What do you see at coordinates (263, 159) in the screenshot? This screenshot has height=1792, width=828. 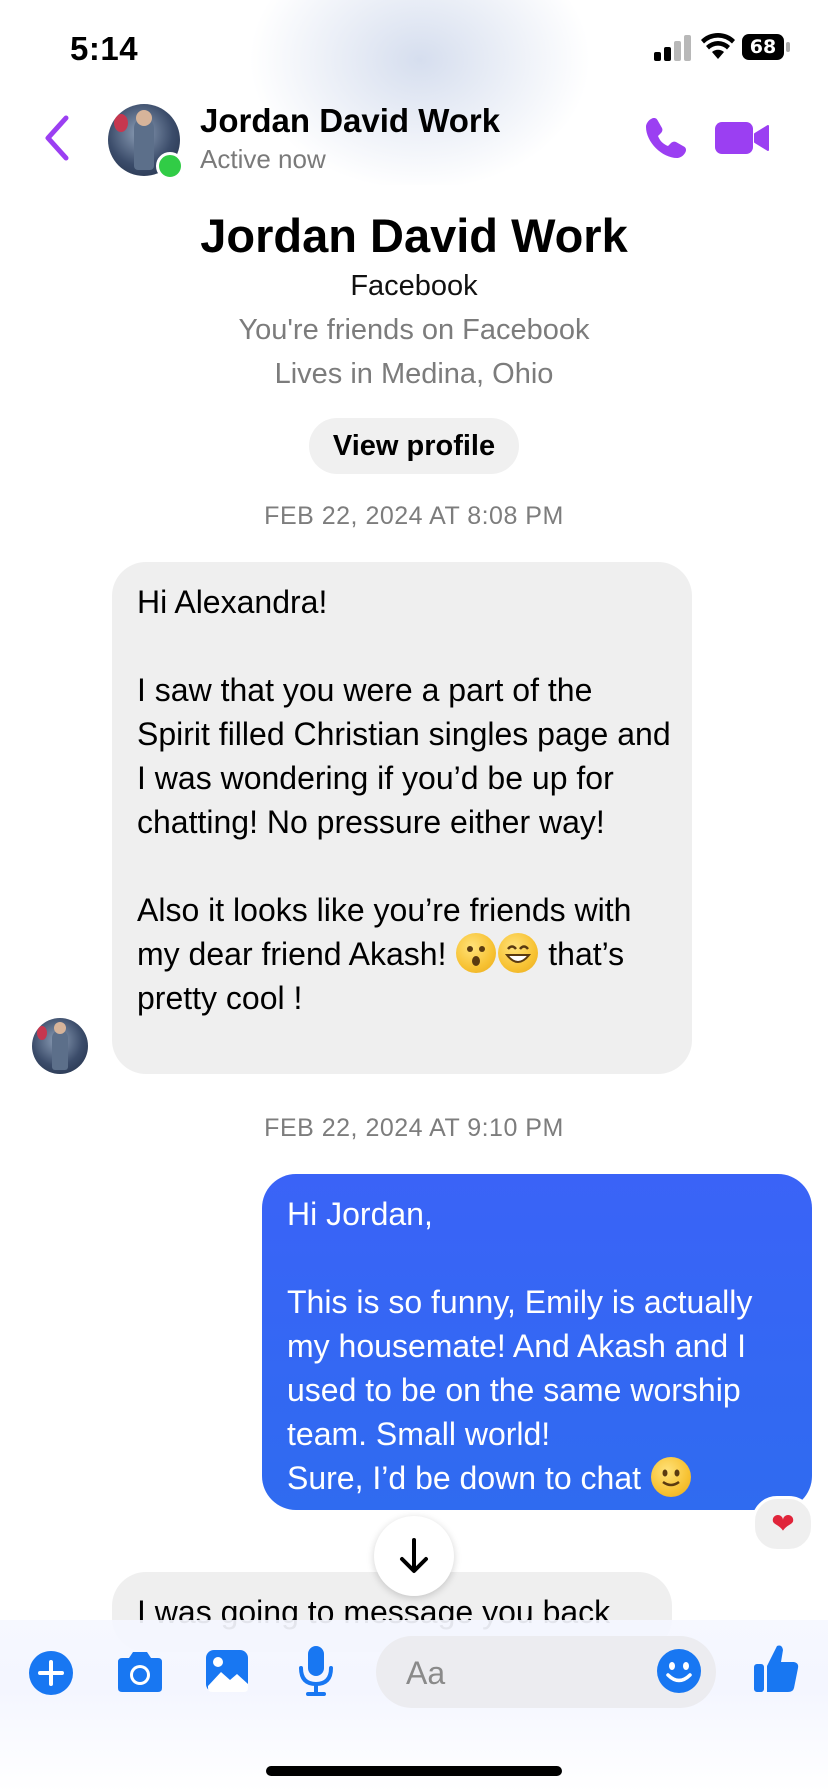 I see `header-active-status: Active now` at bounding box center [263, 159].